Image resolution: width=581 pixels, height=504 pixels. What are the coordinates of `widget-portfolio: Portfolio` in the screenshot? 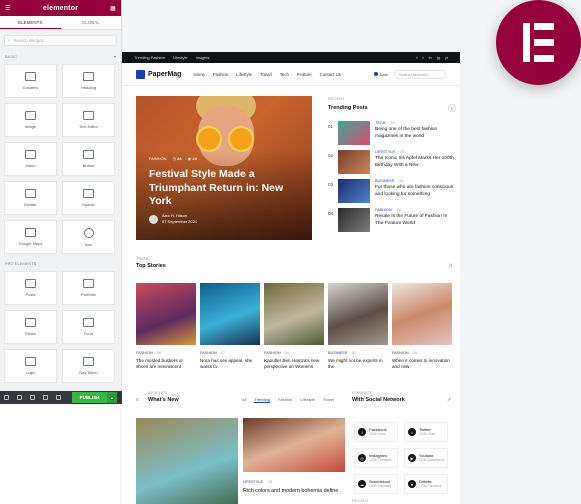 It's located at (88, 288).